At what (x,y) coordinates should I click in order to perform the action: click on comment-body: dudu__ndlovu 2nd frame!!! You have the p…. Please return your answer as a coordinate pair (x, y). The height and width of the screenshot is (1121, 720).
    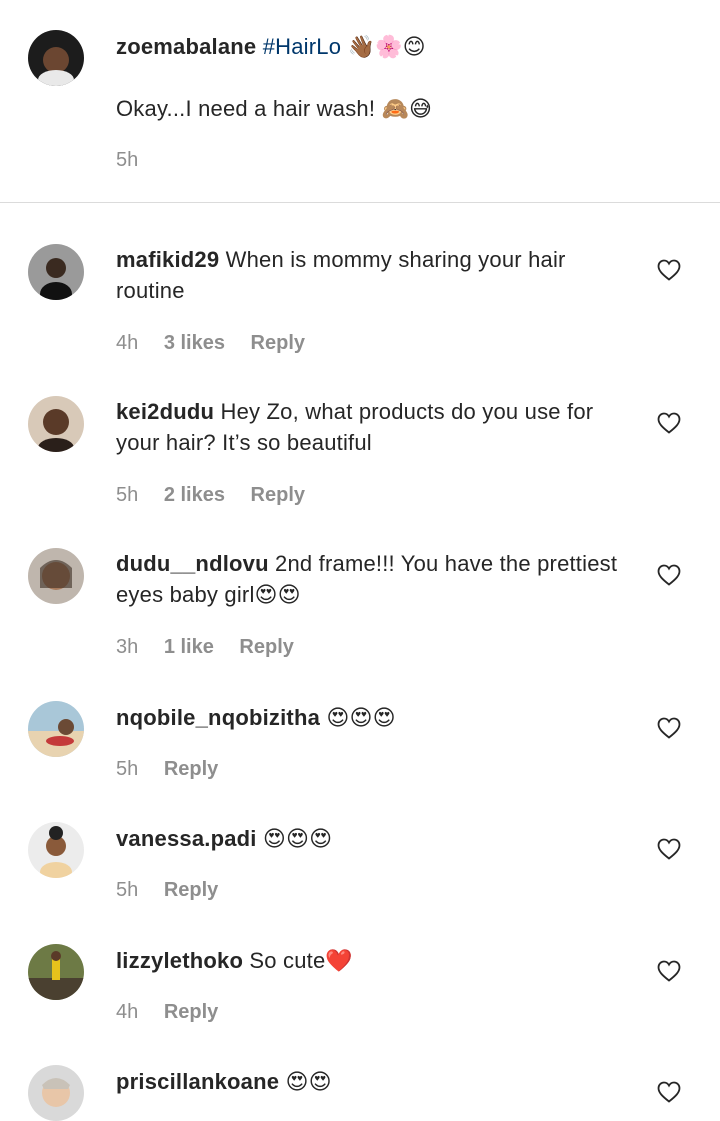
    Looking at the image, I should click on (376, 579).